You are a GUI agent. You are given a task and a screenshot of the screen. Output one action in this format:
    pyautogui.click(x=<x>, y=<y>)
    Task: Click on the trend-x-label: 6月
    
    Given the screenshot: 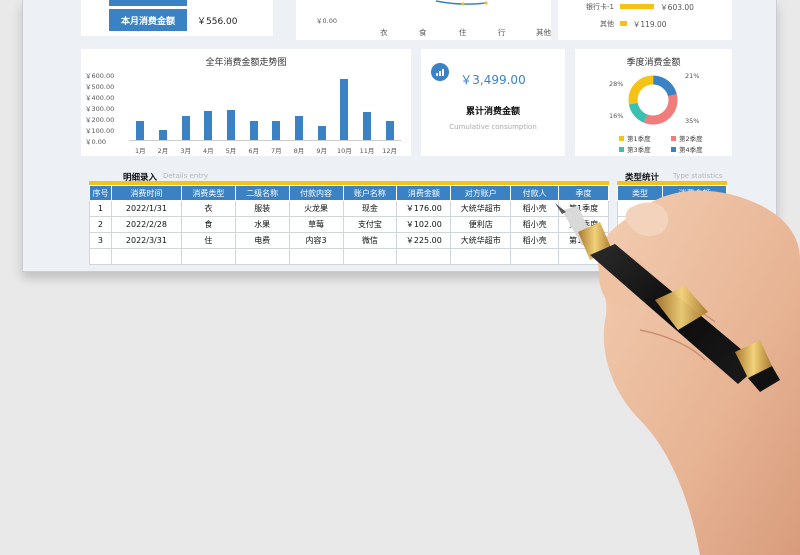 What is the action you would take?
    pyautogui.click(x=253, y=151)
    